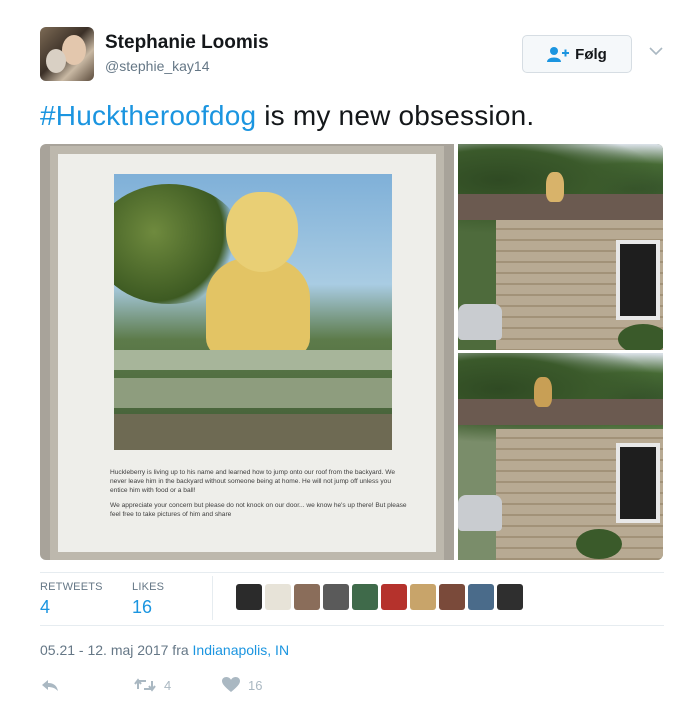  I want to click on reply-icon, so click(50, 685).